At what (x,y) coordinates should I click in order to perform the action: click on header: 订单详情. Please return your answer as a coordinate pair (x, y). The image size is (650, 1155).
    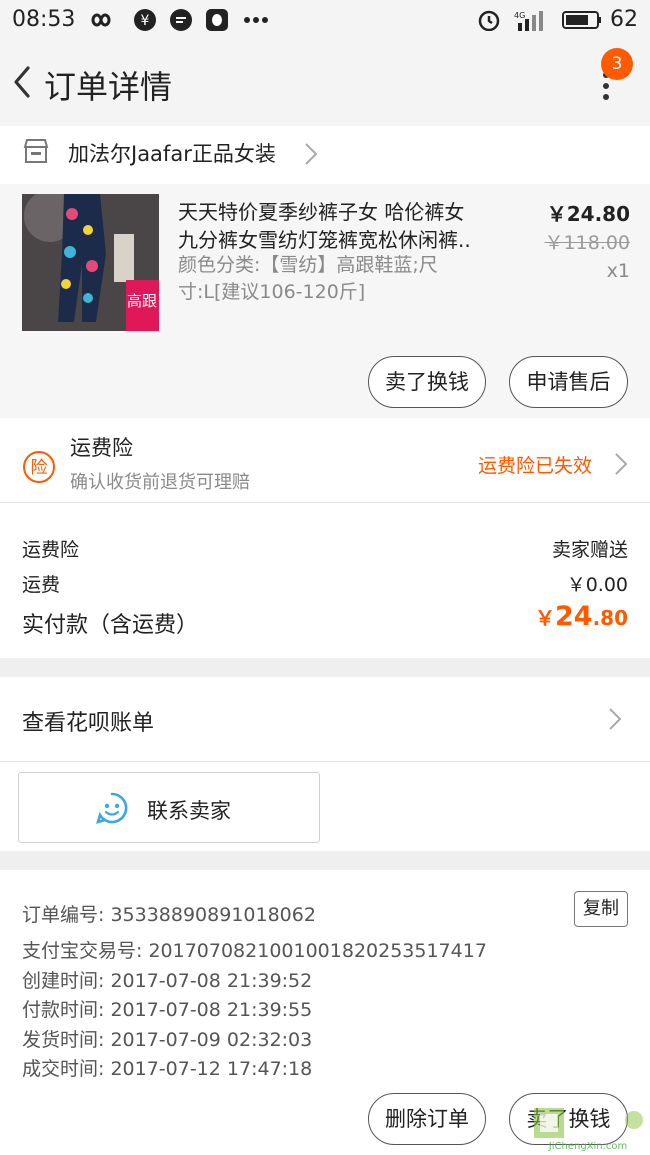
    Looking at the image, I should click on (325, 83).